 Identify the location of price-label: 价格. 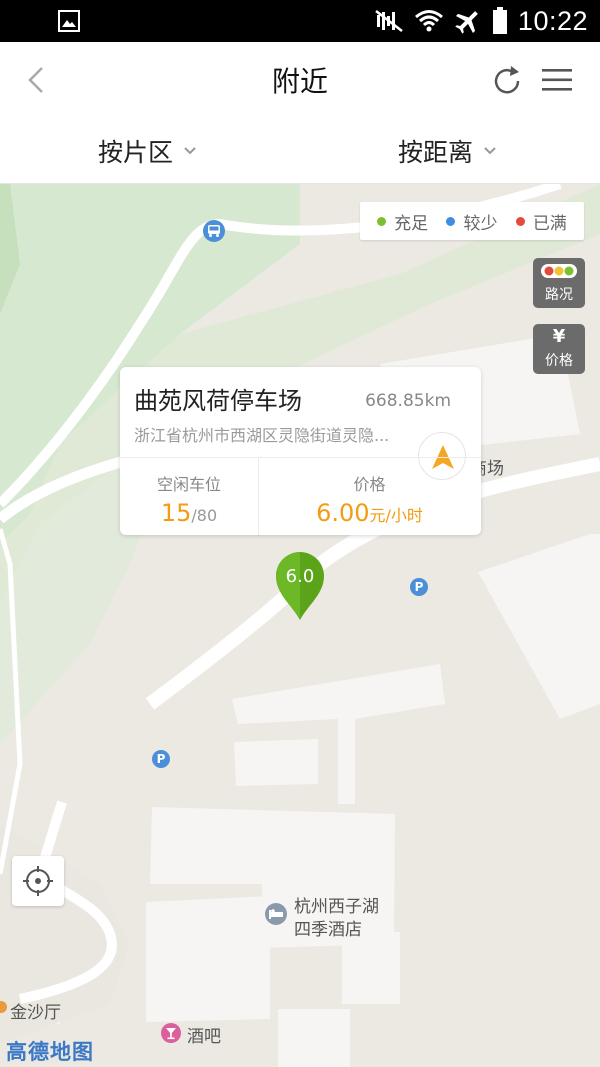
(559, 361).